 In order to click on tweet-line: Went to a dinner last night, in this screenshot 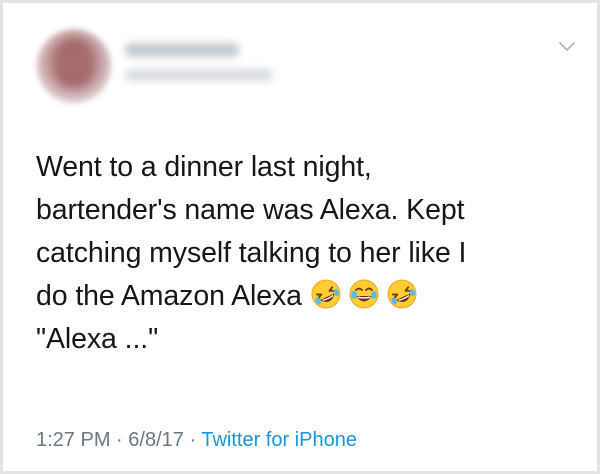, I will do `click(204, 167)`.